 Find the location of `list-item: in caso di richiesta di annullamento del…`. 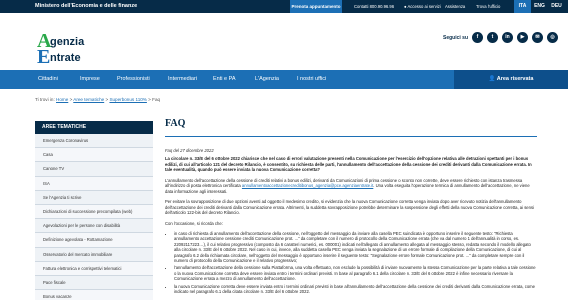

list-item: in caso di richiesta di annullamento del… is located at coordinates (355, 247).